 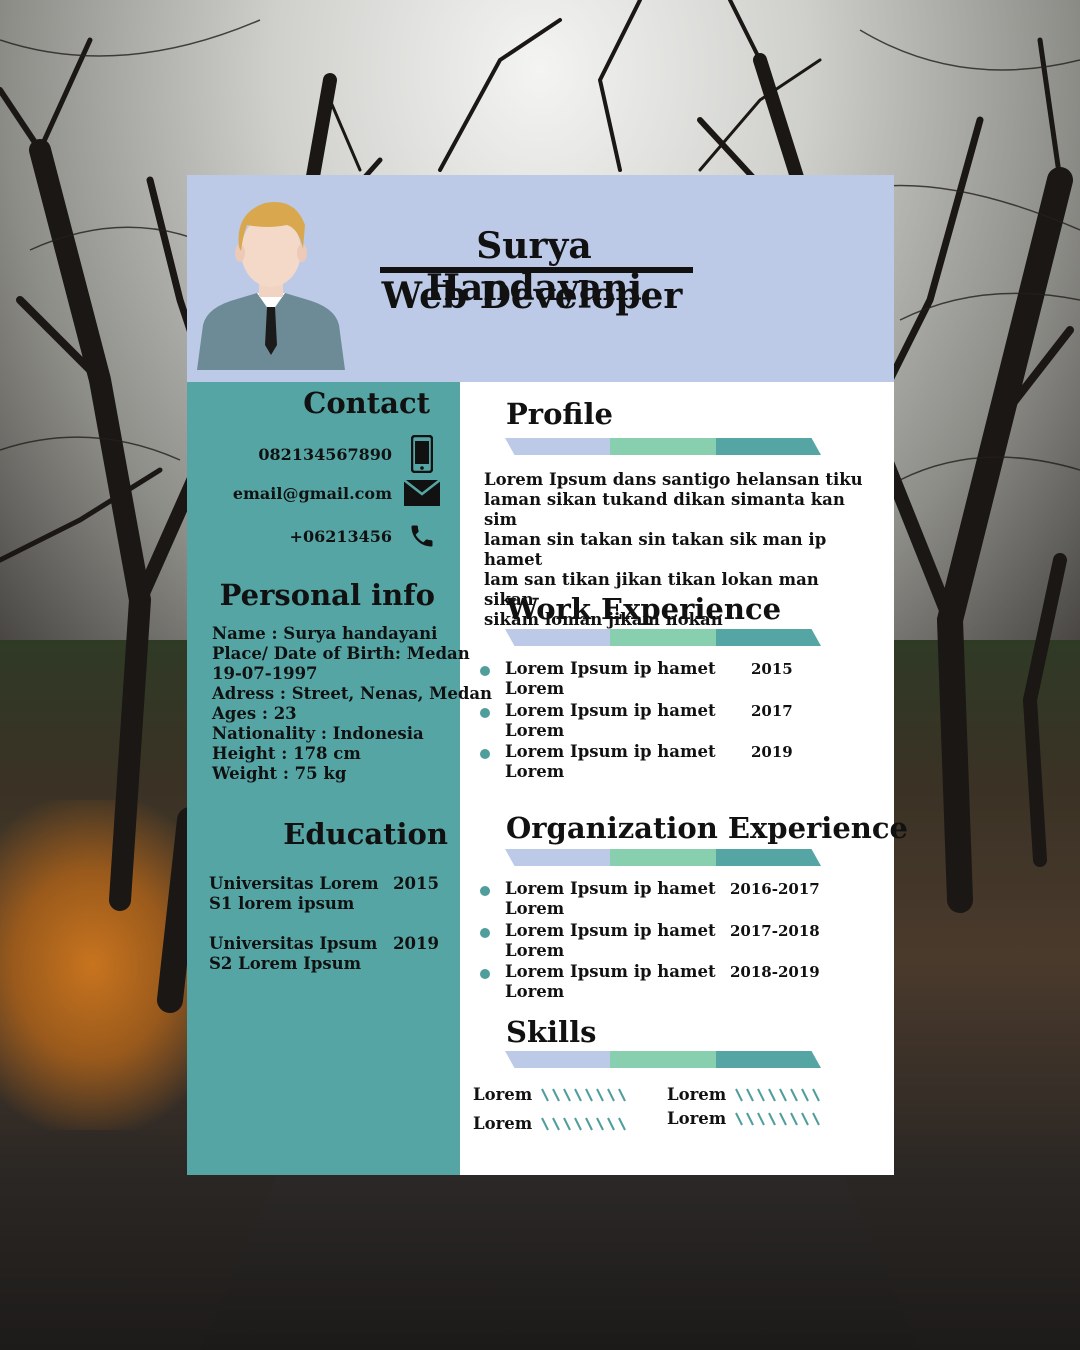 What do you see at coordinates (536, 270) in the screenshot?
I see `name-underline` at bounding box center [536, 270].